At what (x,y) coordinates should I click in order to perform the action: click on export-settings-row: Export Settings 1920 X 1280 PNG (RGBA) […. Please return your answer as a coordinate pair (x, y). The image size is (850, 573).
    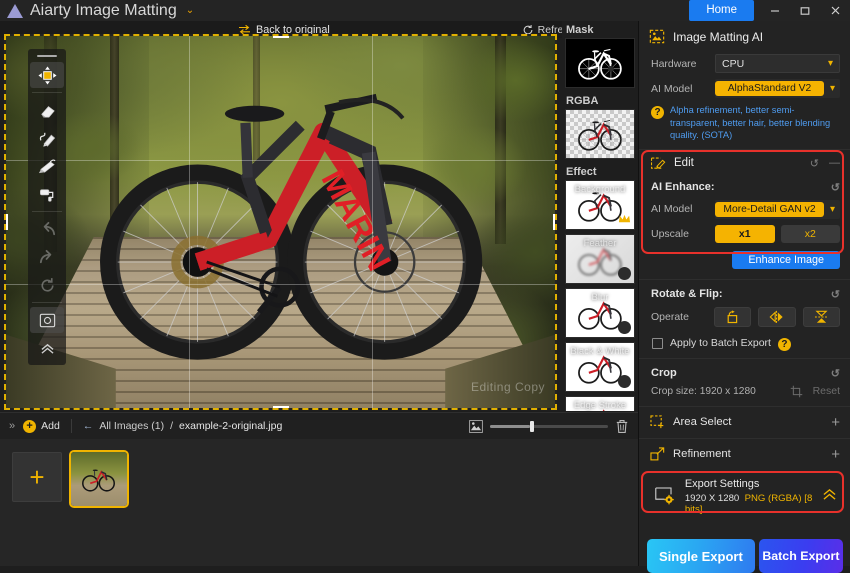
    Looking at the image, I should click on (745, 496).